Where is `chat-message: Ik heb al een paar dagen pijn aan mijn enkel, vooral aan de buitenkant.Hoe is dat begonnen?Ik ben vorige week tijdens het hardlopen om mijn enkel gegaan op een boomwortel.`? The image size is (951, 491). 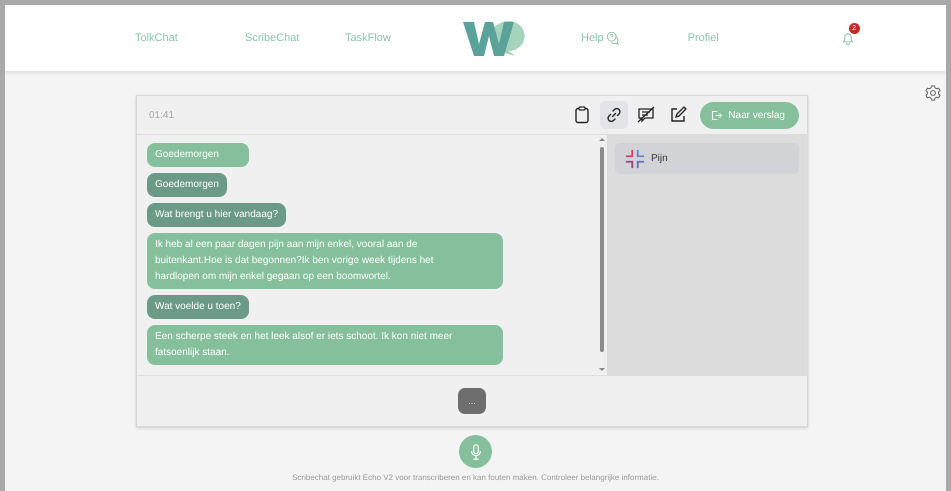 chat-message: Ik heb al een paar dagen pijn aan mijn enkel, vooral aan de buitenkant.Hoe is dat begonnen?Ik ben vorige week tijdens het hardlopen om mijn enkel gegaan op een boomwortel. is located at coordinates (325, 261).